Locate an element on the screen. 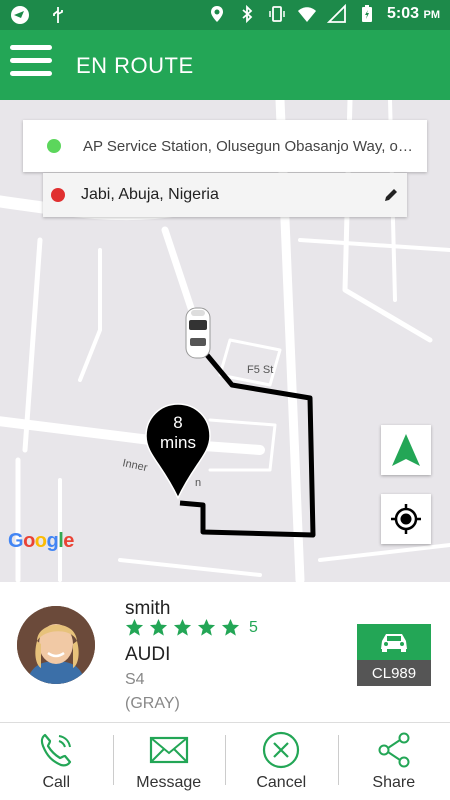 The height and width of the screenshot is (800, 450). vibrate-icon is located at coordinates (277, 14).